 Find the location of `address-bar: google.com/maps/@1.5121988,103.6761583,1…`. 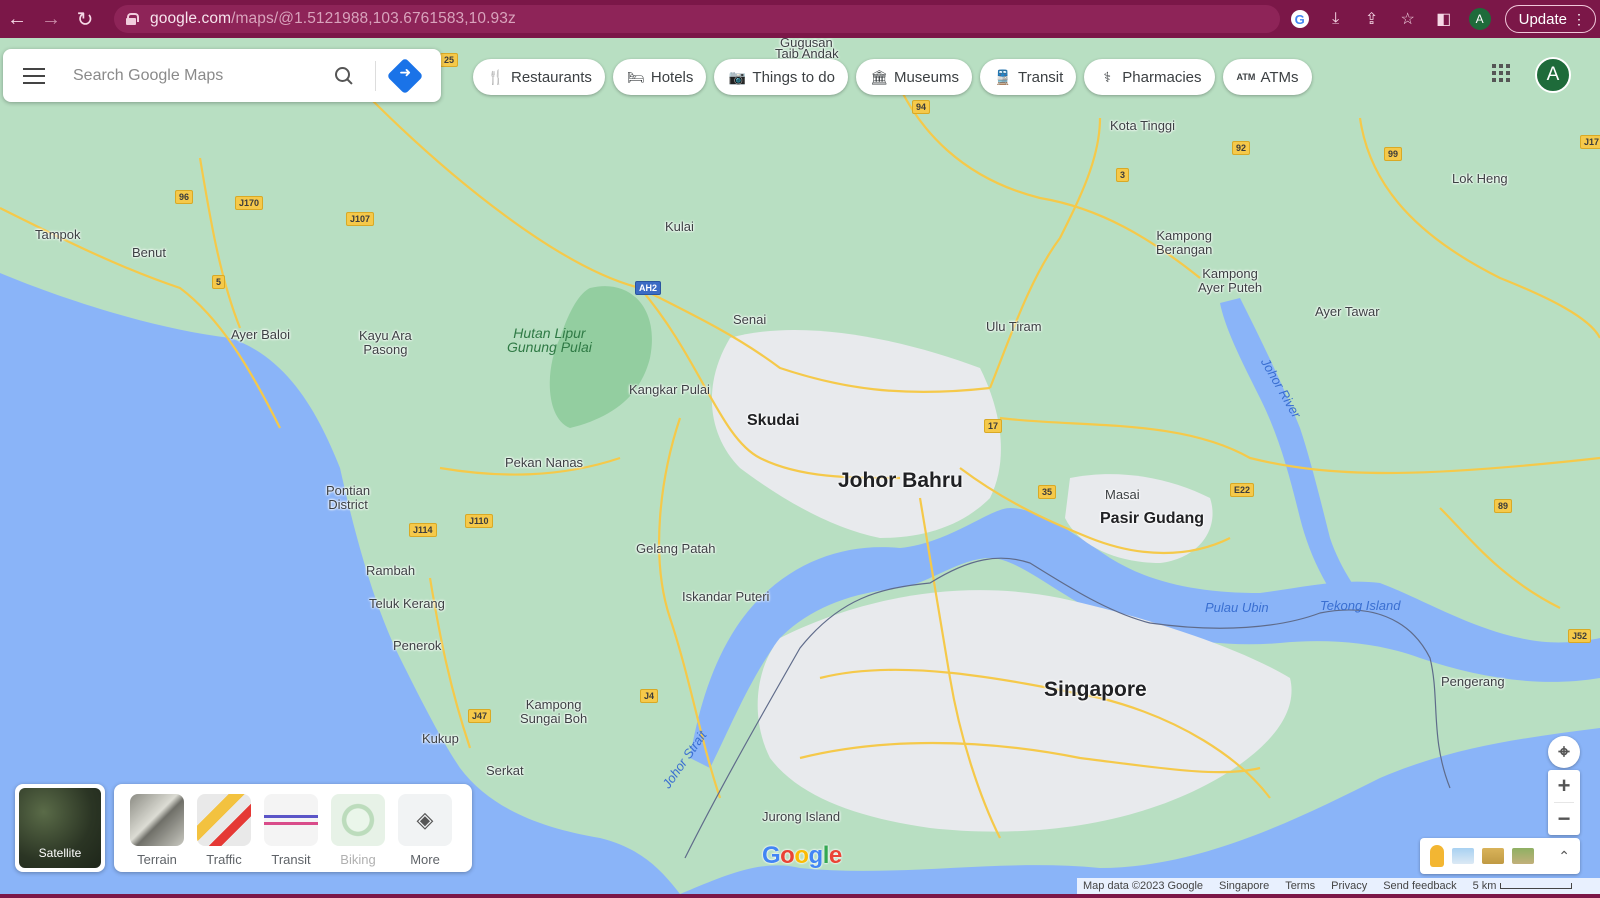

address-bar: google.com/maps/@1.5121988,103.6761583,1… is located at coordinates (697, 19).